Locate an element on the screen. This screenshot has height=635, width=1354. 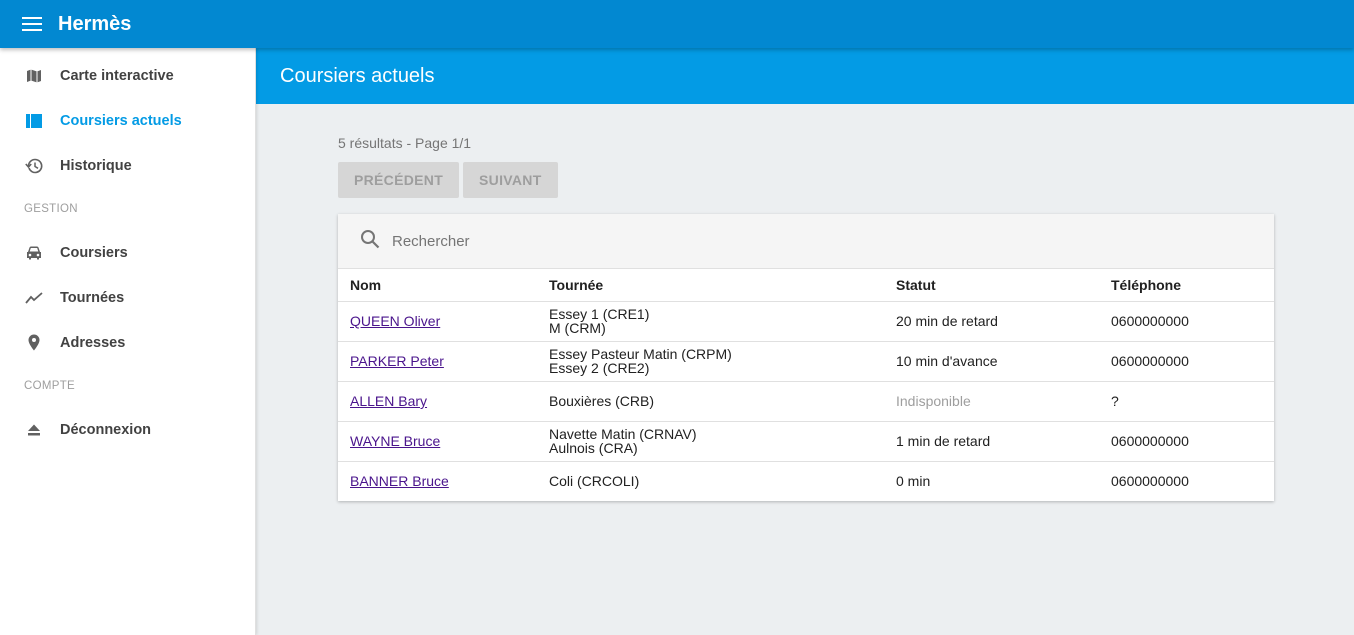
page-header: Coursiers actuels is located at coordinates (805, 76).